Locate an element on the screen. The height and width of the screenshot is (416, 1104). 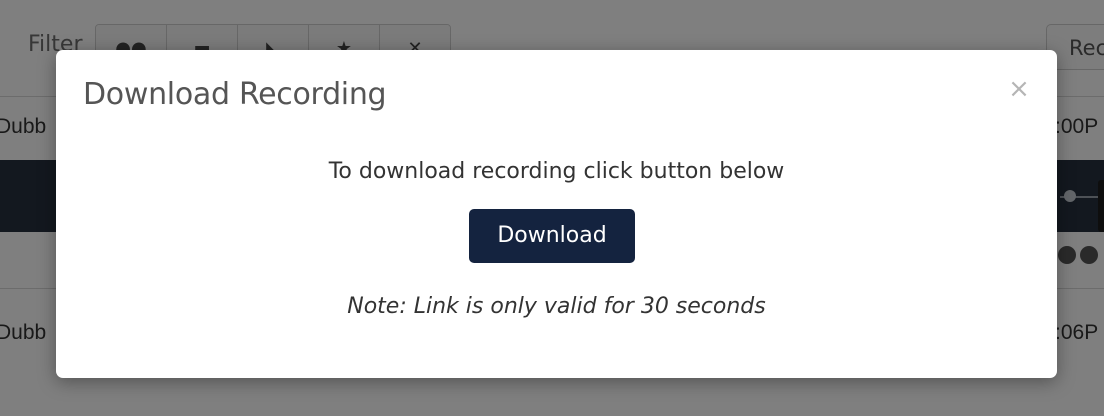
download-button: Download is located at coordinates (552, 236).